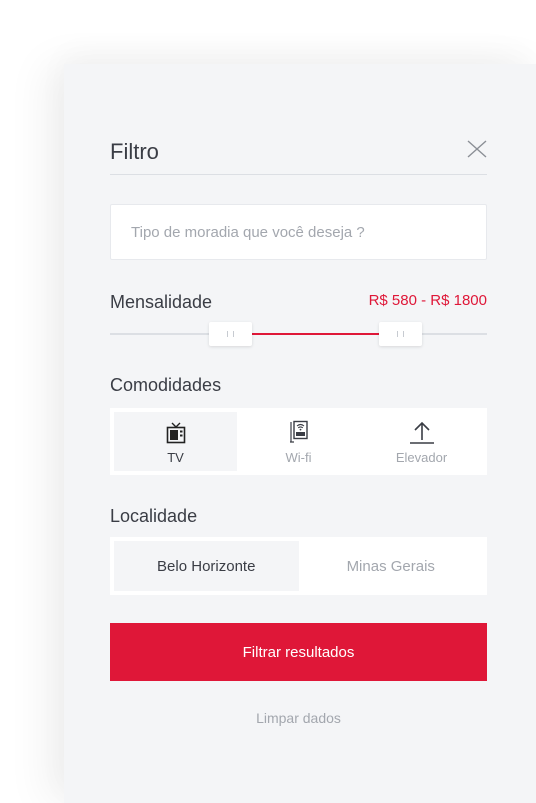 The image size is (536, 803). I want to click on location-option-minas-gerais: Minas Gerais, so click(391, 566).